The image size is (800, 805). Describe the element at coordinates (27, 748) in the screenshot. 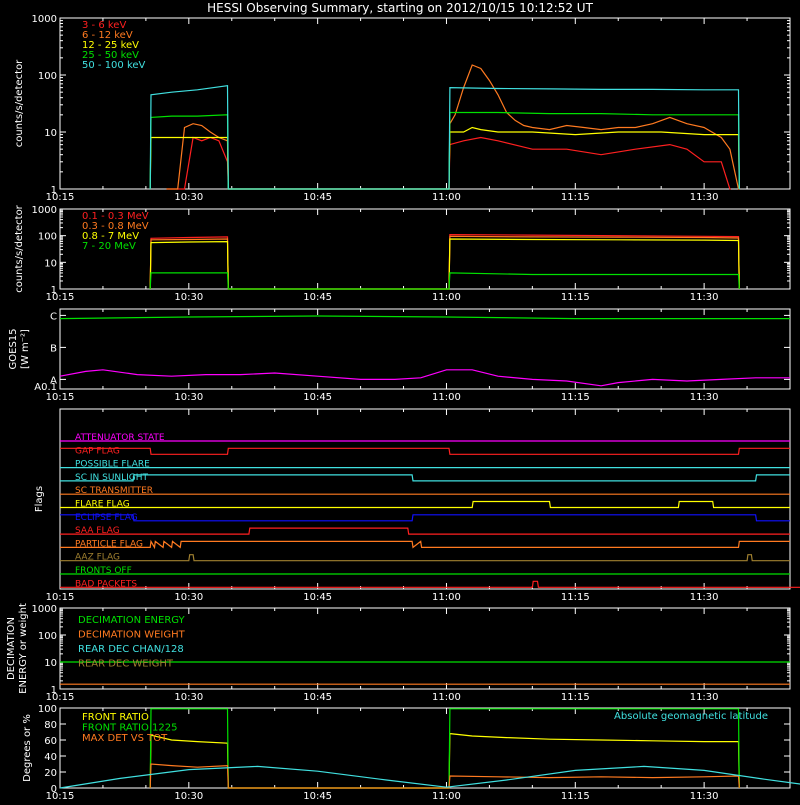

I see `y-axis-label: Degrees or %` at that location.